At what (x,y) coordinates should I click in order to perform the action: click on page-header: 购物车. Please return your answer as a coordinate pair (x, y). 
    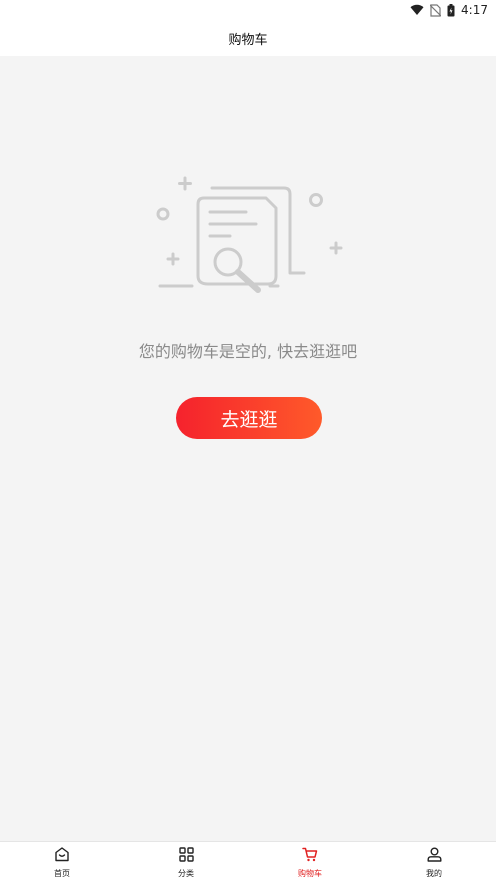
    Looking at the image, I should click on (248, 38).